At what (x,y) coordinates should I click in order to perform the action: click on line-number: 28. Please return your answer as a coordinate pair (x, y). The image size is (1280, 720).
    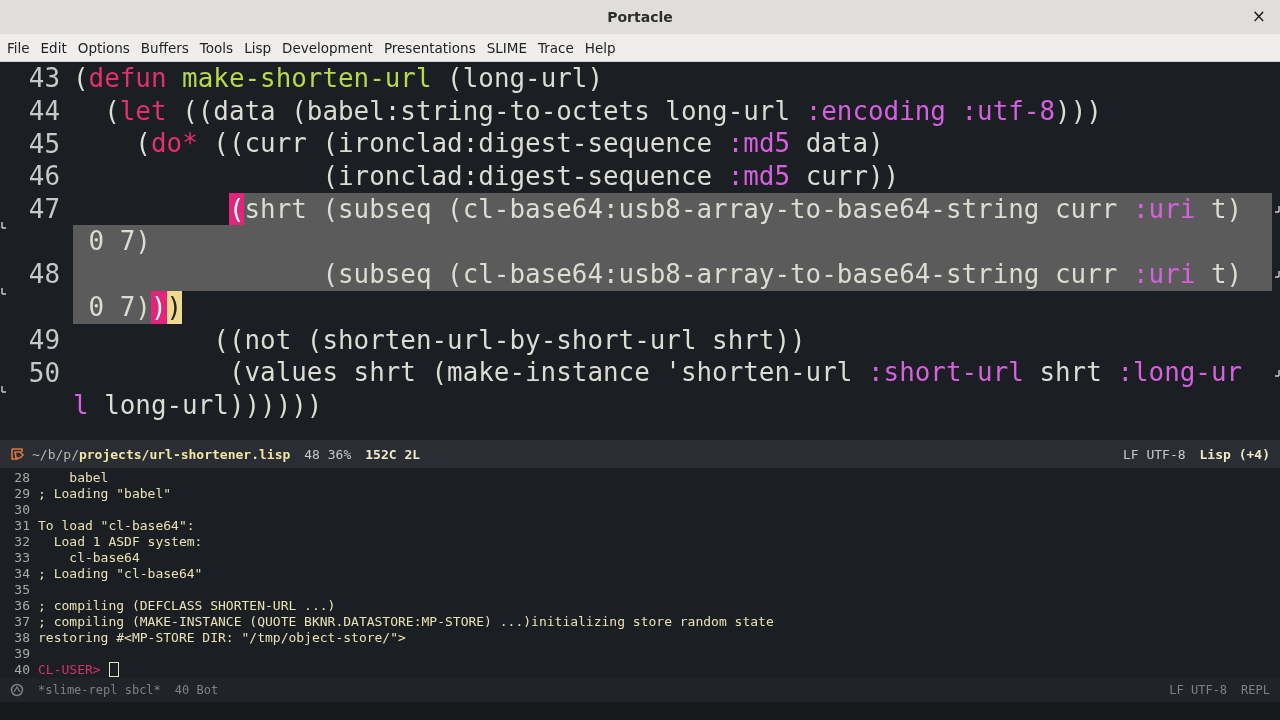
    Looking at the image, I should click on (21, 478).